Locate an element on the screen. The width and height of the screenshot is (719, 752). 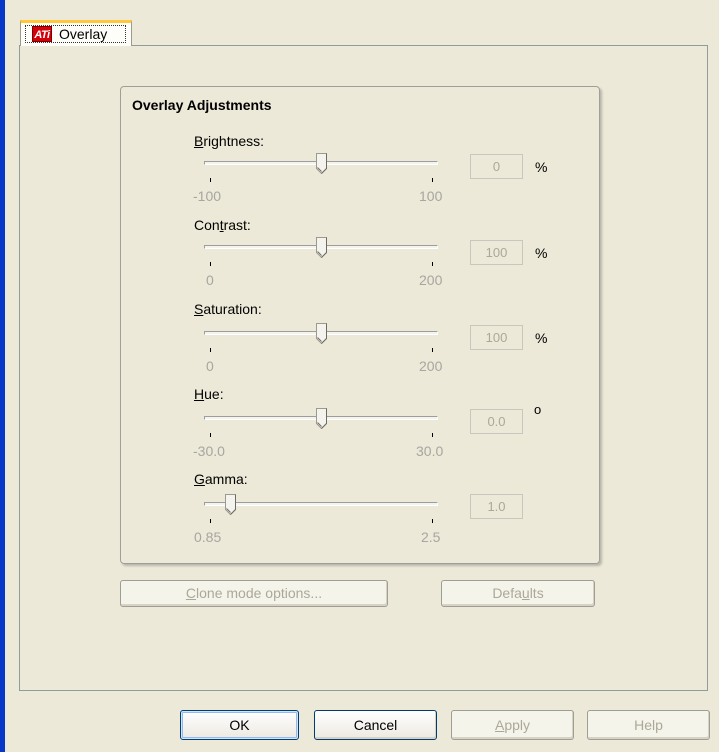
tab-overlay: ATi Overlay is located at coordinates (76, 33).